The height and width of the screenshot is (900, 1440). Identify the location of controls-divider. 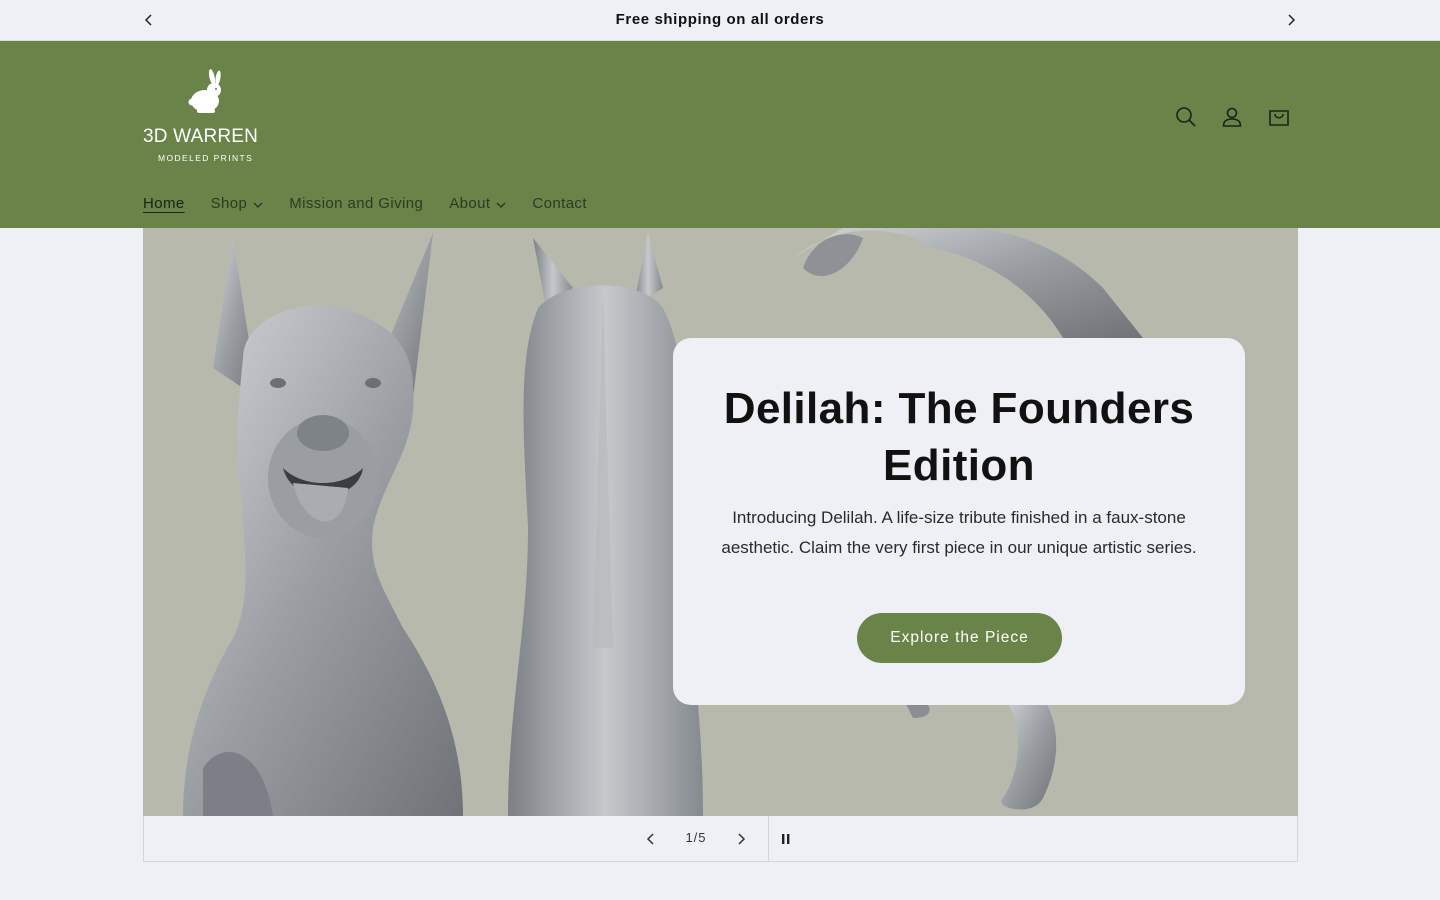
(768, 839).